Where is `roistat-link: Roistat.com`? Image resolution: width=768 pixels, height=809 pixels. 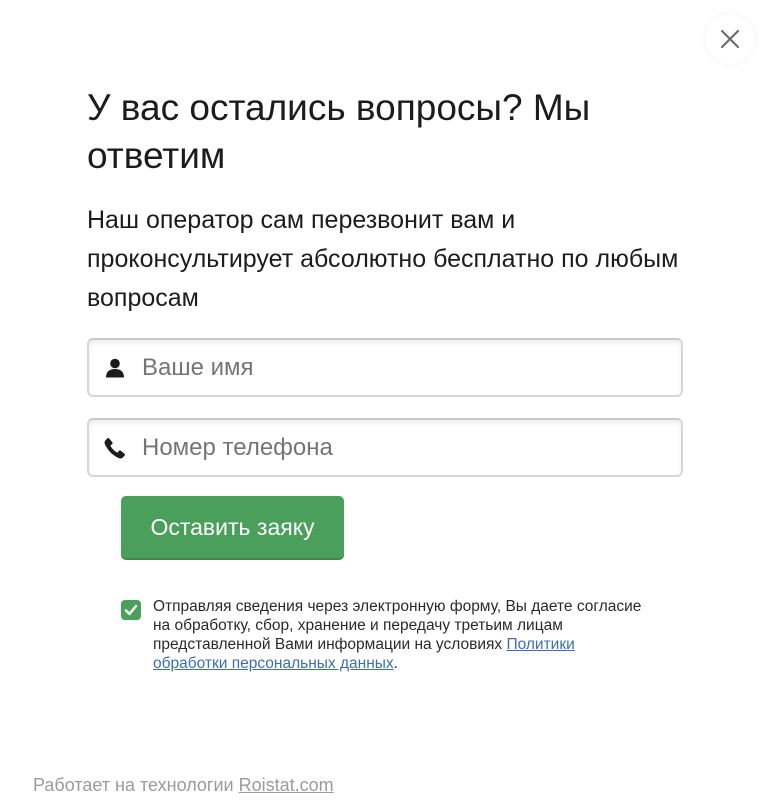 roistat-link: Roistat.com is located at coordinates (286, 785).